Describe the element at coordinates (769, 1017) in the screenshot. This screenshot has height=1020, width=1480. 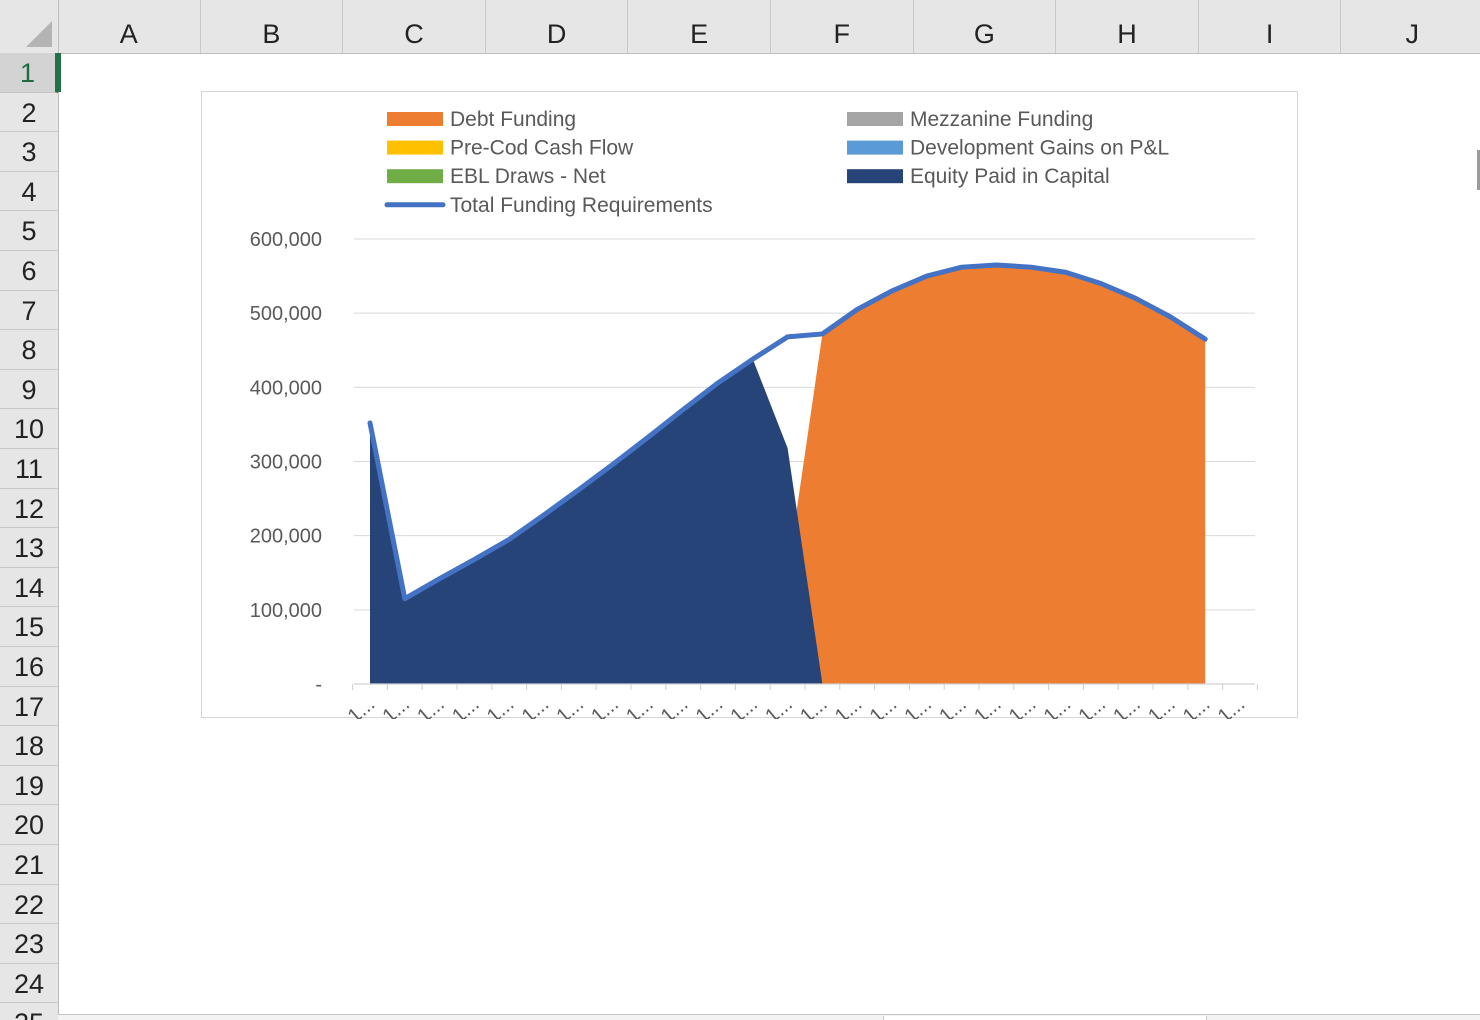
I see `horizontal-scrollbar` at that location.